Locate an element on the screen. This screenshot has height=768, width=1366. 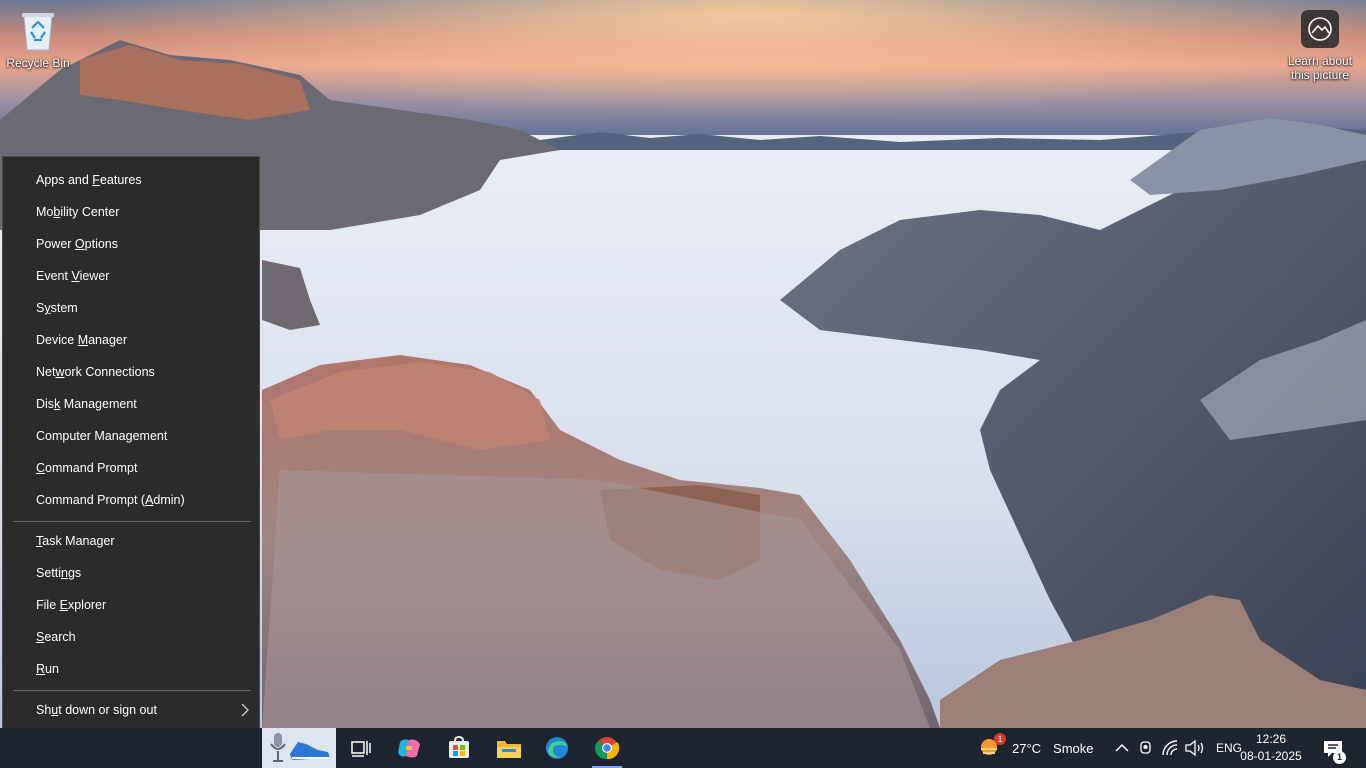
menu-item-system: System is located at coordinates (131, 308).